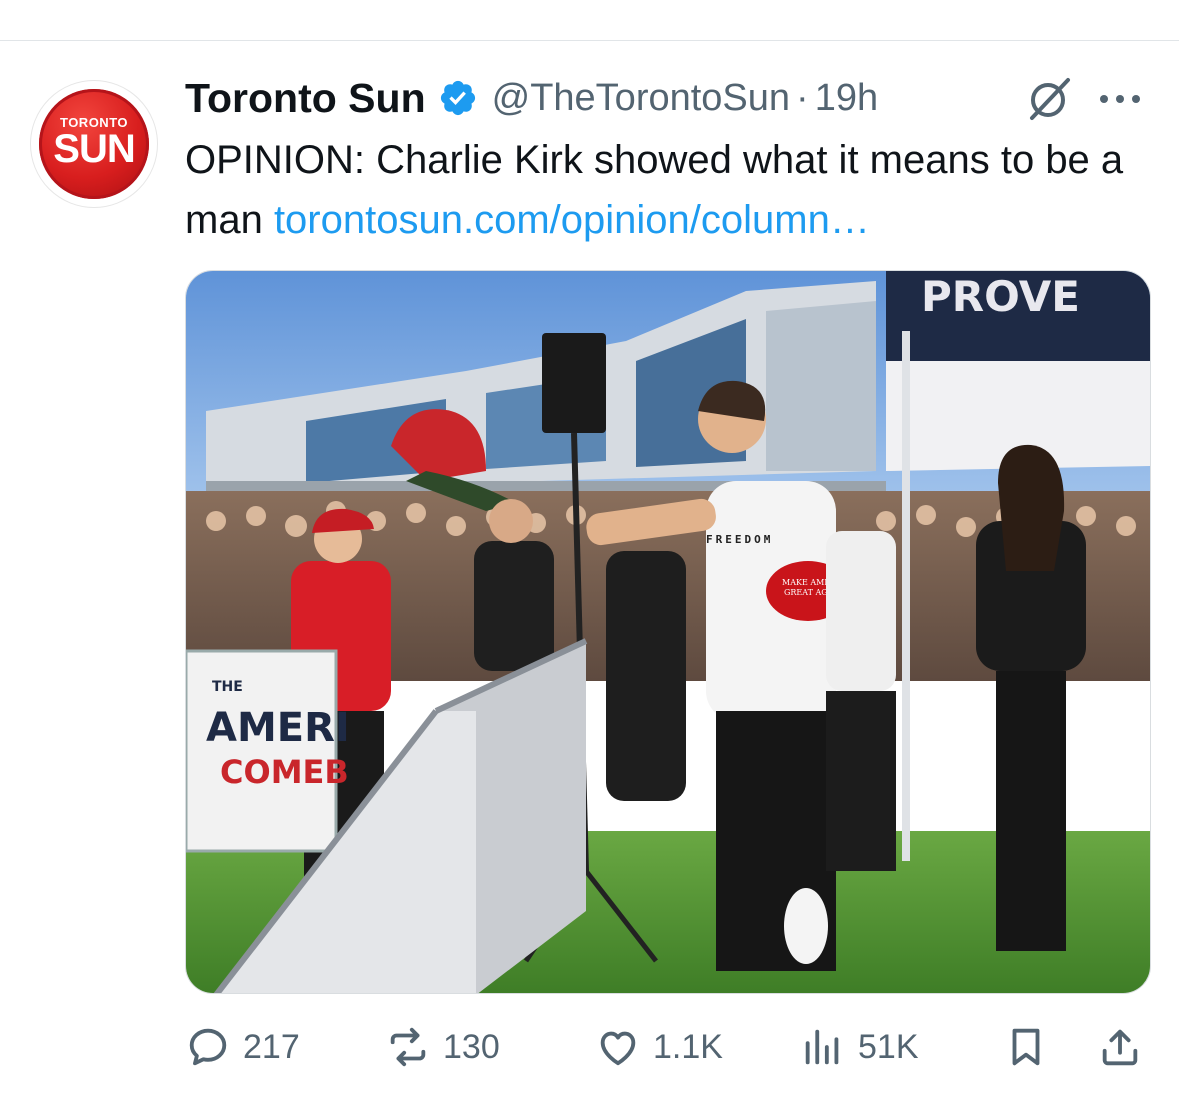  I want to click on share-button, so click(1120, 1047).